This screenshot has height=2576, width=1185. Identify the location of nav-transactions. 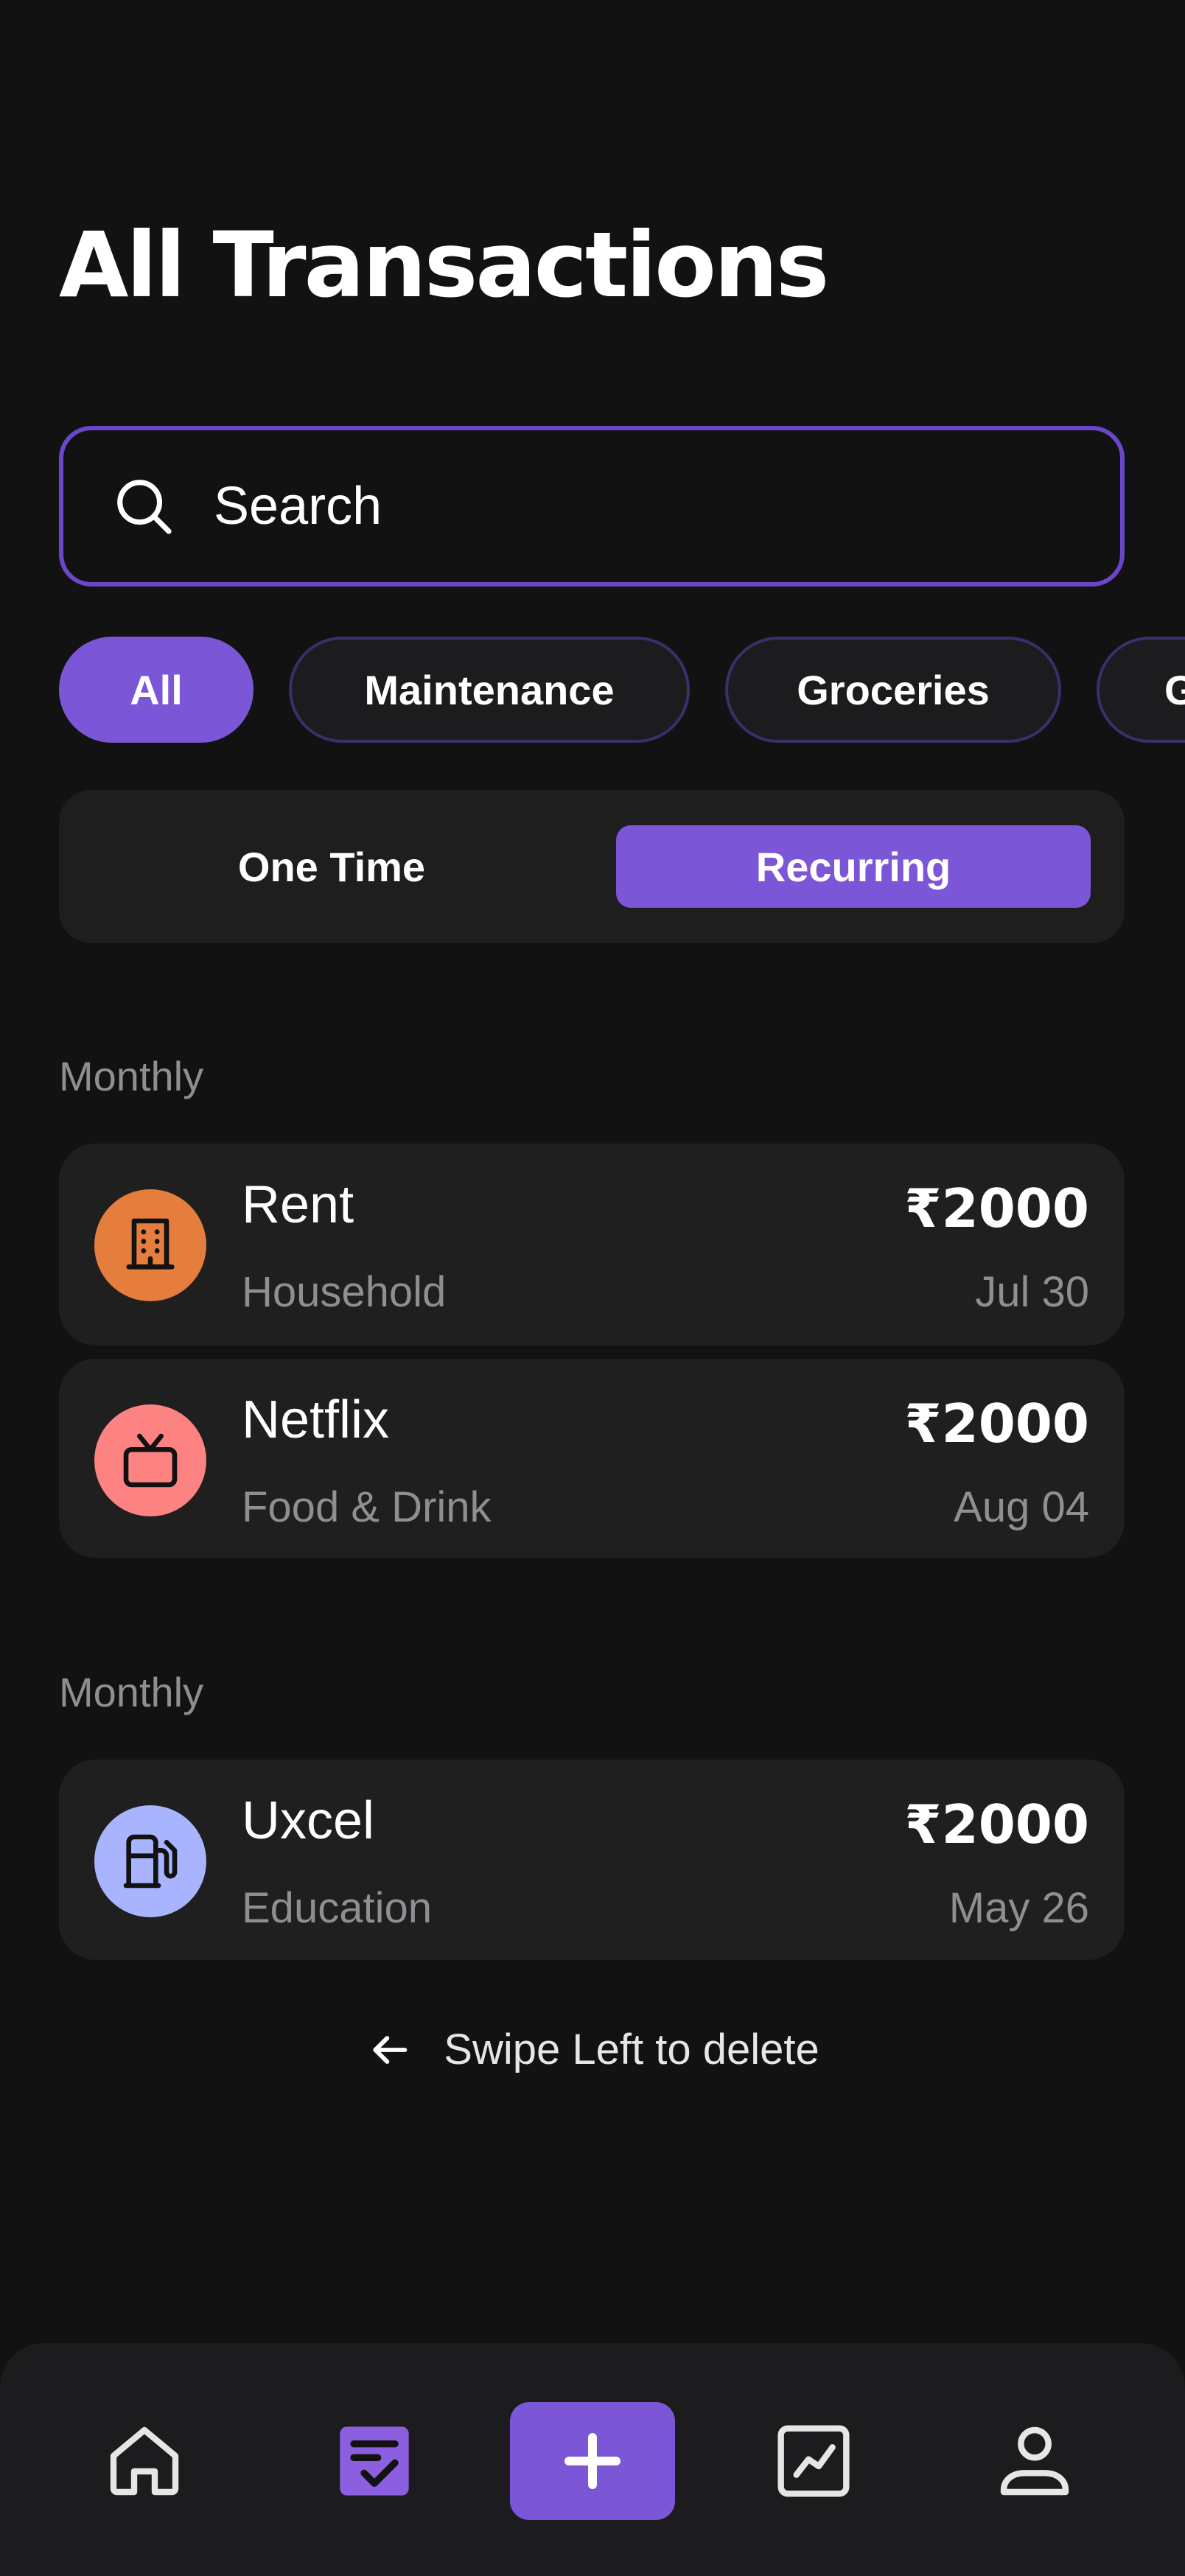
(374, 2461).